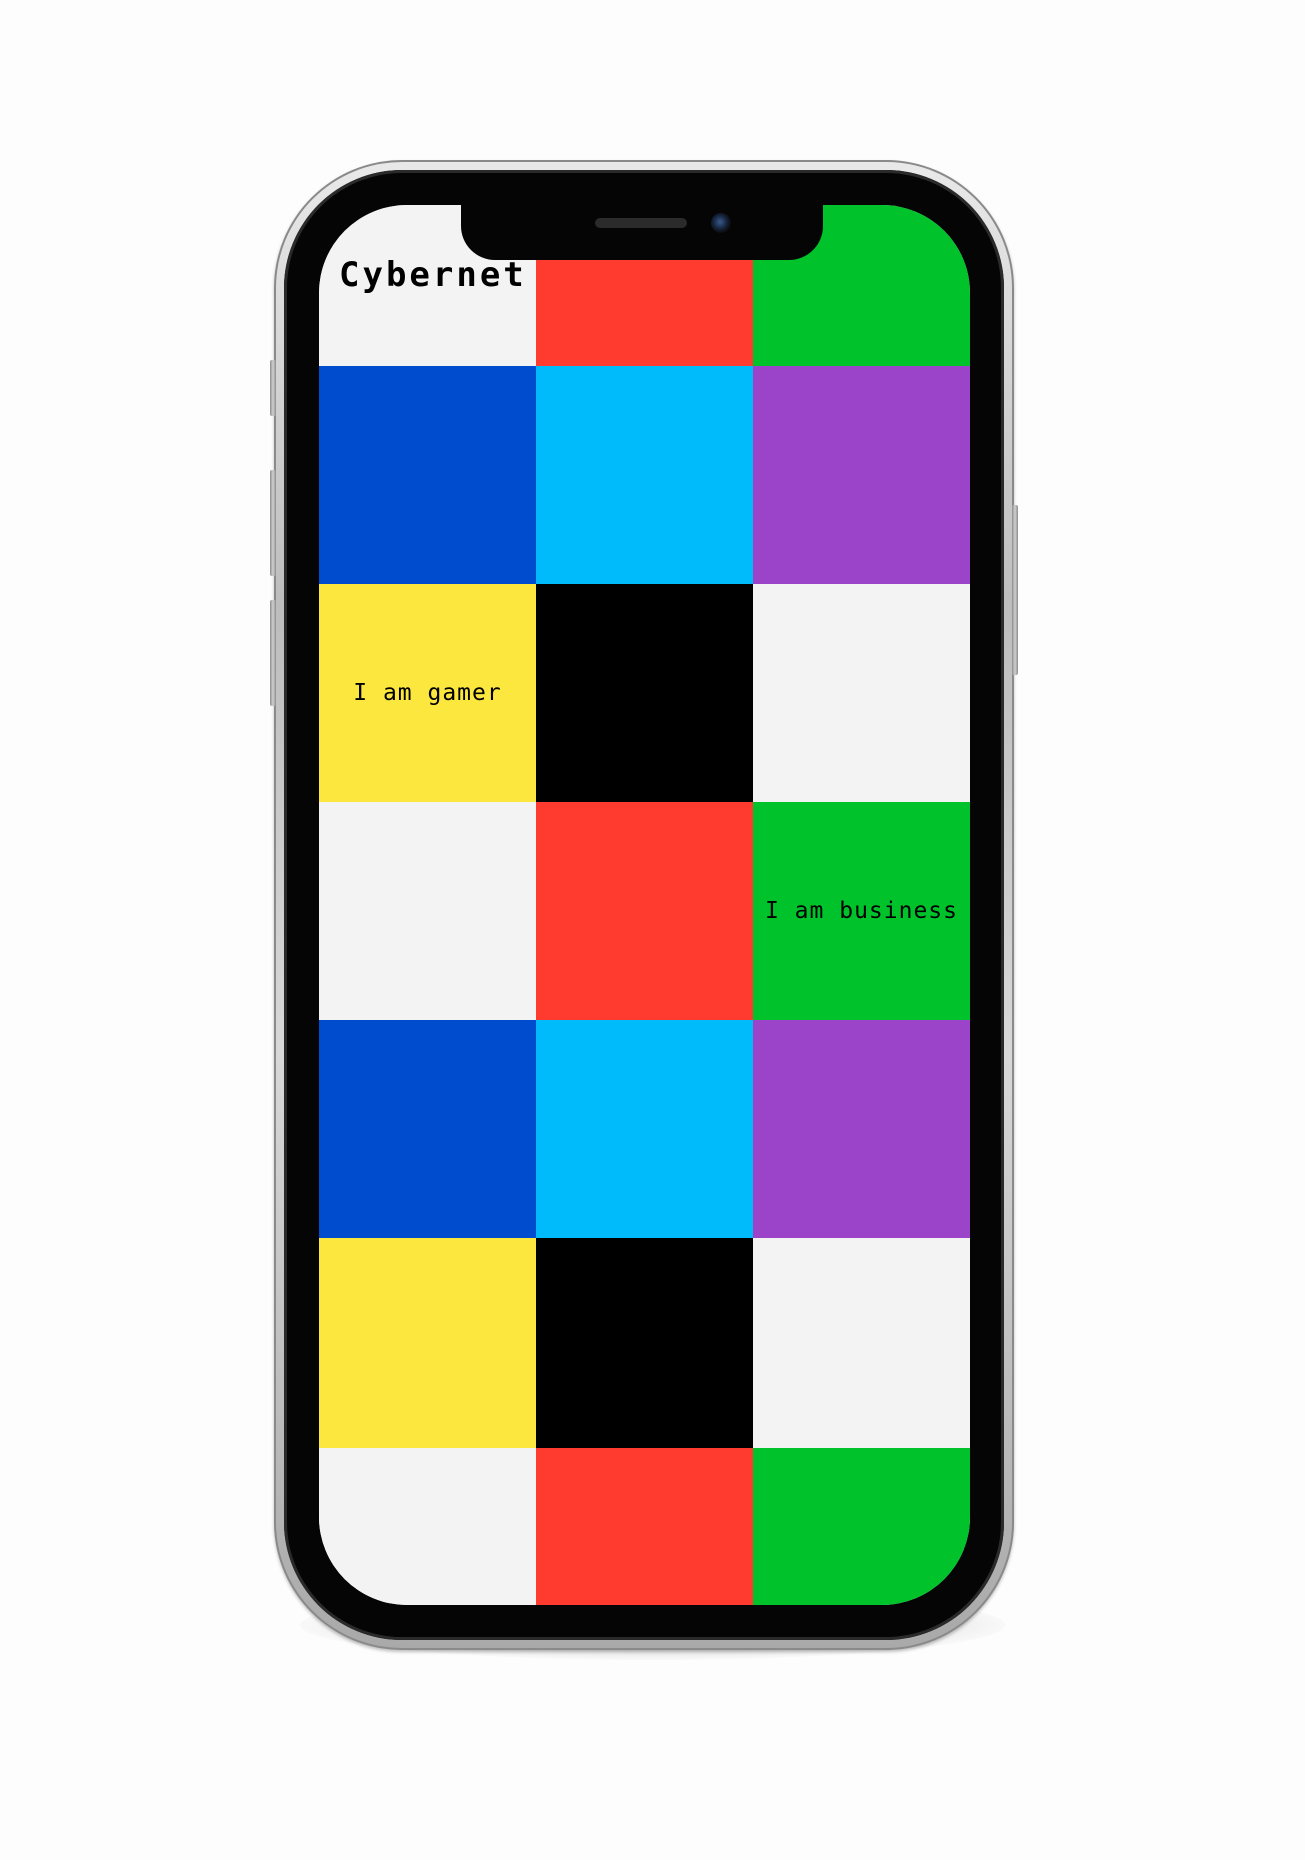  Describe the element at coordinates (721, 223) in the screenshot. I see `front-camera-icon` at that location.